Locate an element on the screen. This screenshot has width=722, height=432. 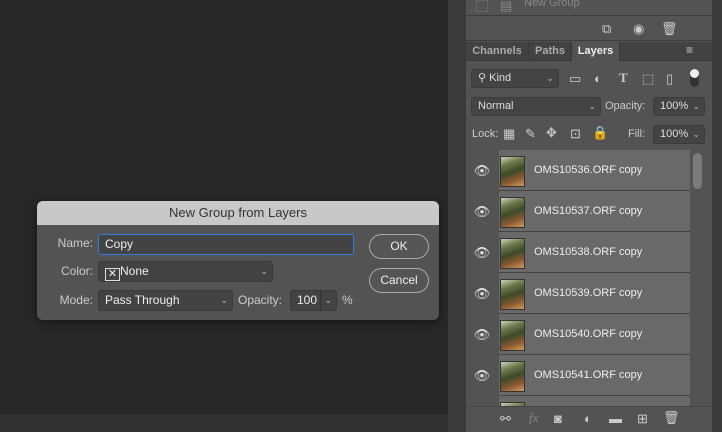
layer-opacity-value: 100% is located at coordinates (674, 106).